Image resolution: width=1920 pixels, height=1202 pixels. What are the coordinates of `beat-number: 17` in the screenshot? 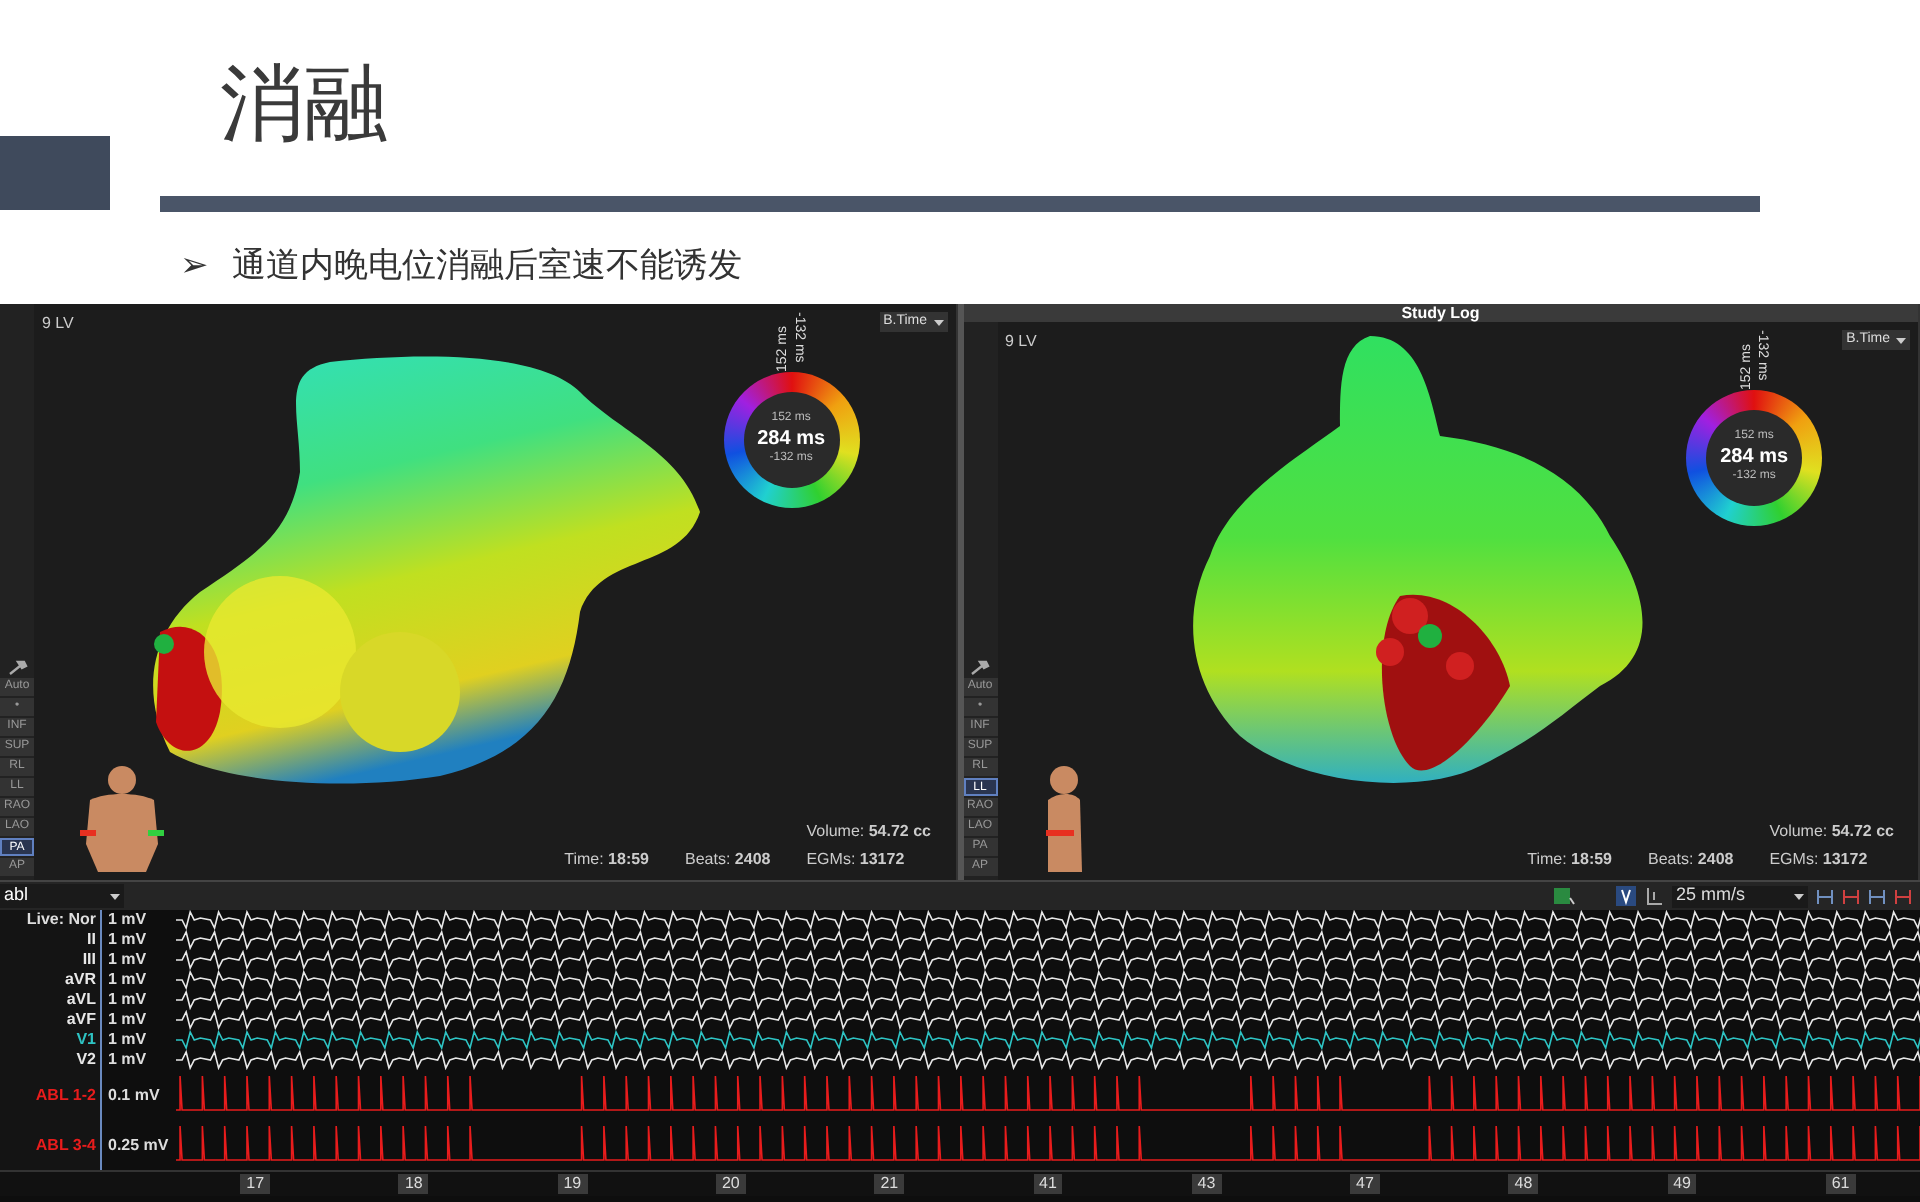 It's located at (255, 1184).